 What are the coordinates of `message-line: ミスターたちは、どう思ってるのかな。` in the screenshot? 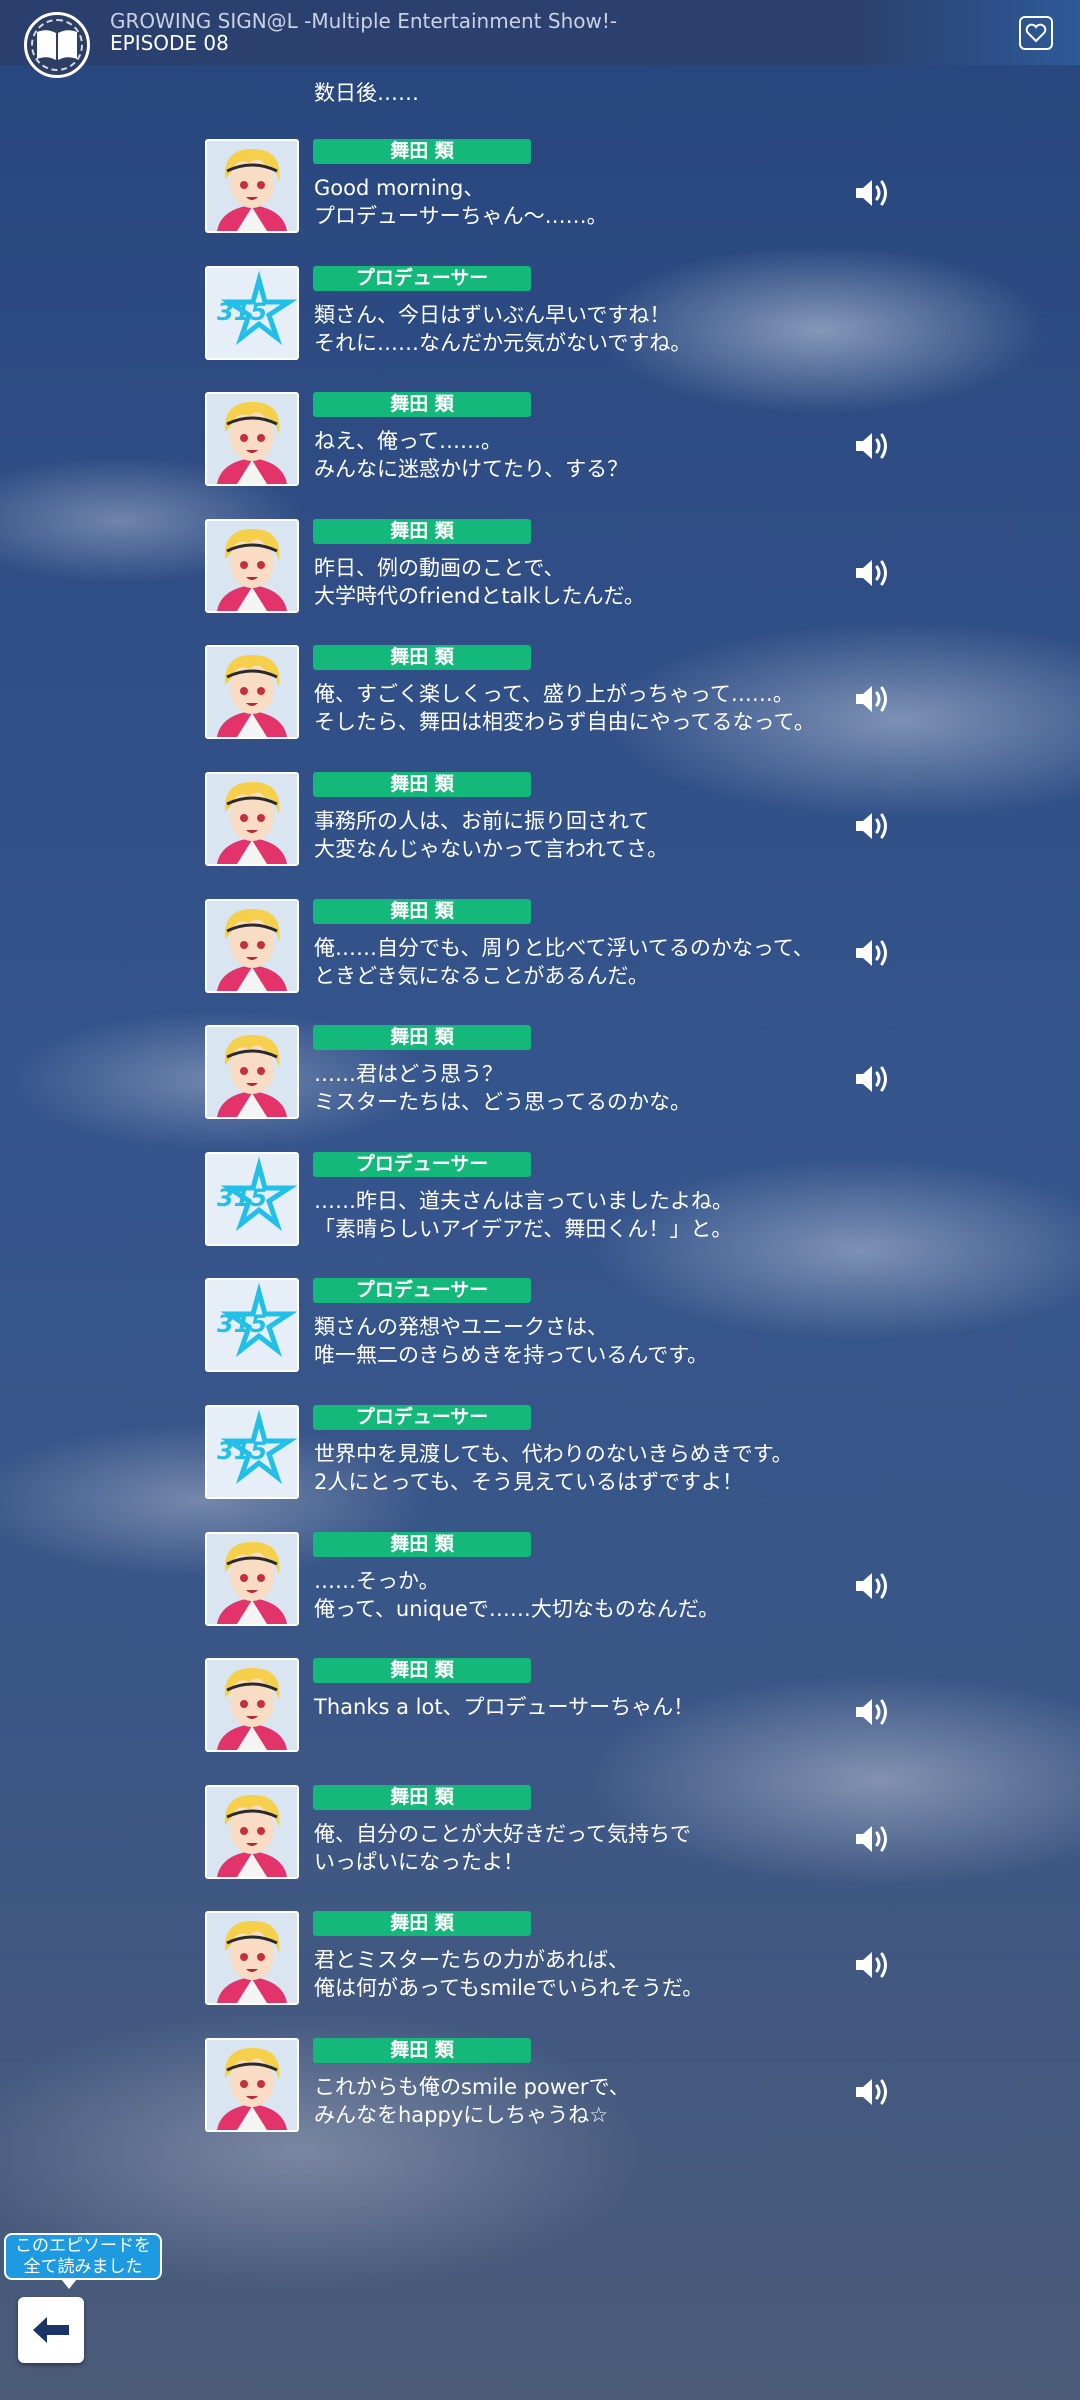 It's located at (502, 1102).